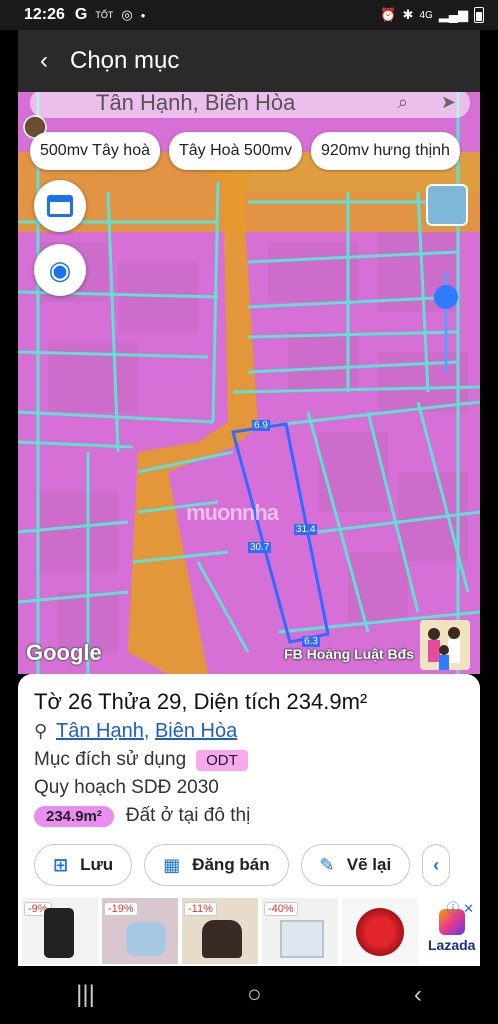  Describe the element at coordinates (260, 547) in the screenshot. I see `plot-label-left: 30.7` at that location.